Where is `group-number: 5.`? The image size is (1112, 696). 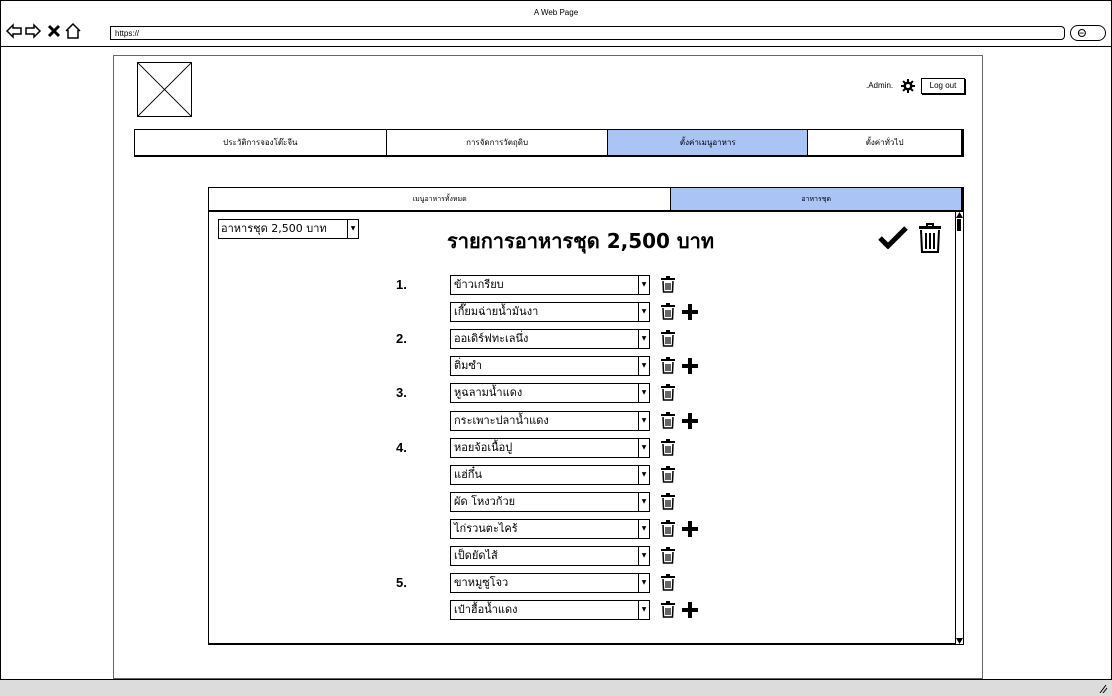
group-number: 5. is located at coordinates (401, 583).